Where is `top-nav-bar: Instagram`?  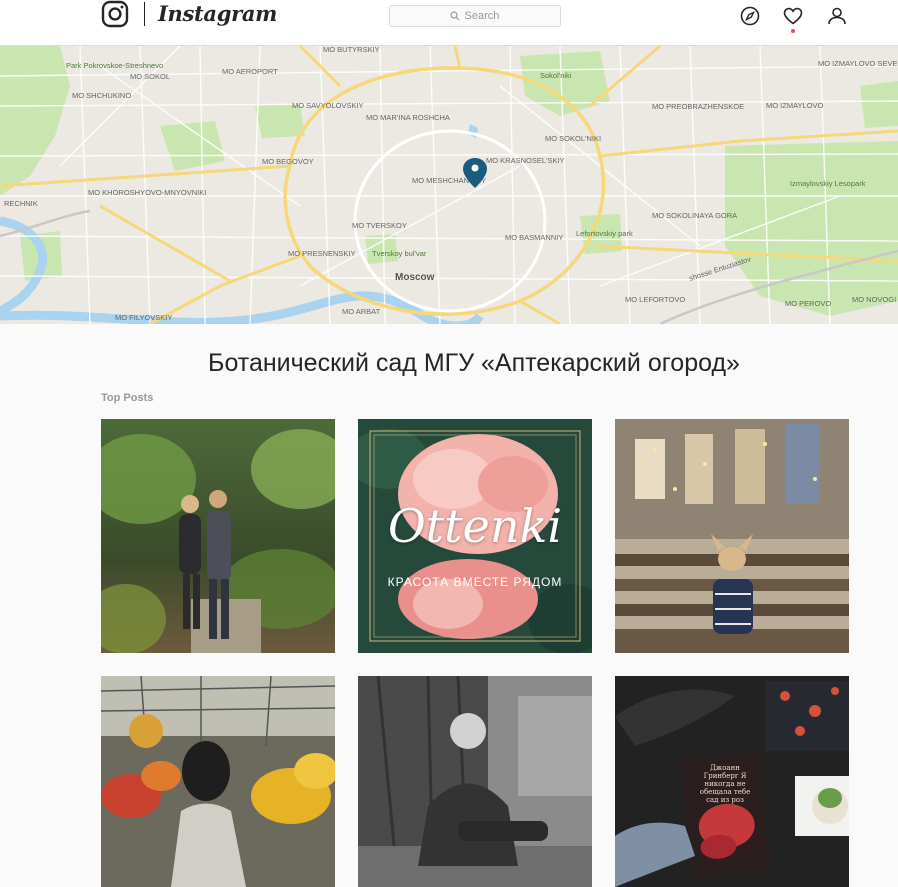 top-nav-bar: Instagram is located at coordinates (449, 23).